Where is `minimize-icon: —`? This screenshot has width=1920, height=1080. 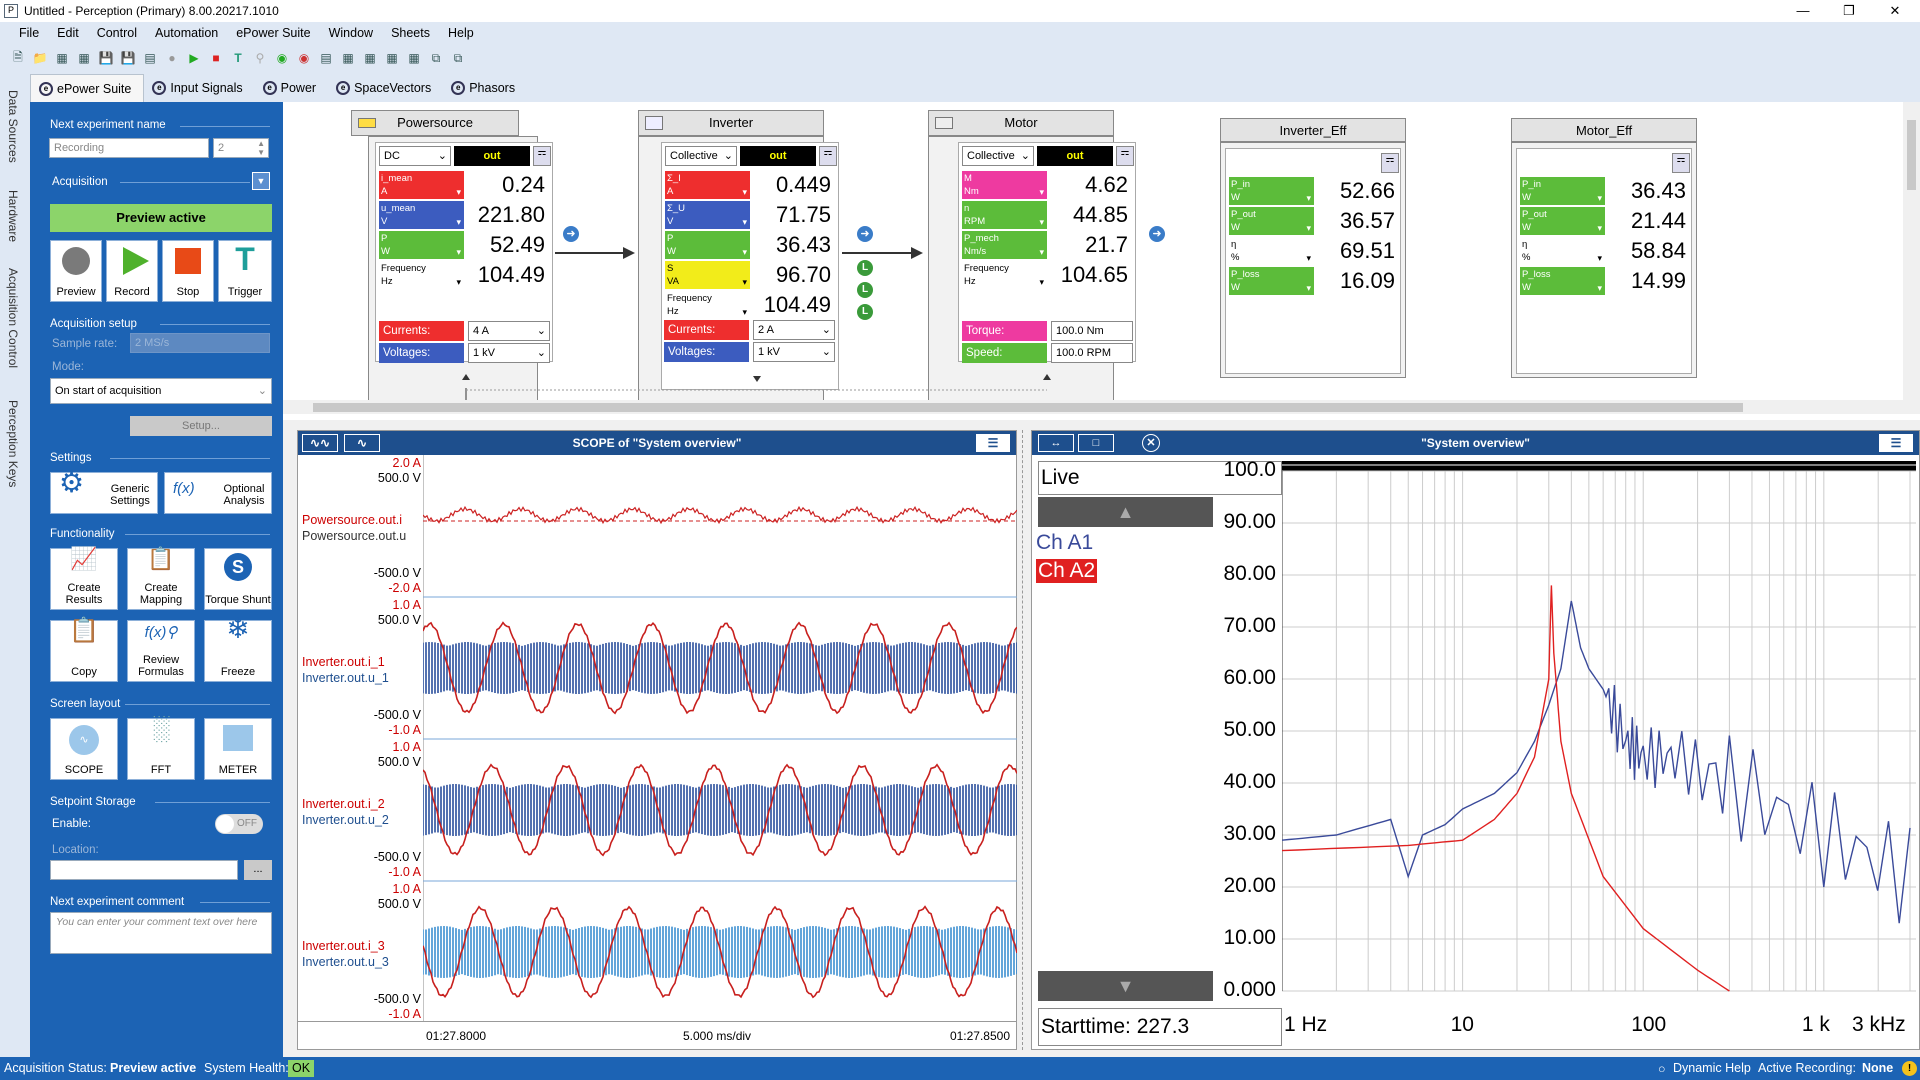 minimize-icon: — is located at coordinates (1803, 11).